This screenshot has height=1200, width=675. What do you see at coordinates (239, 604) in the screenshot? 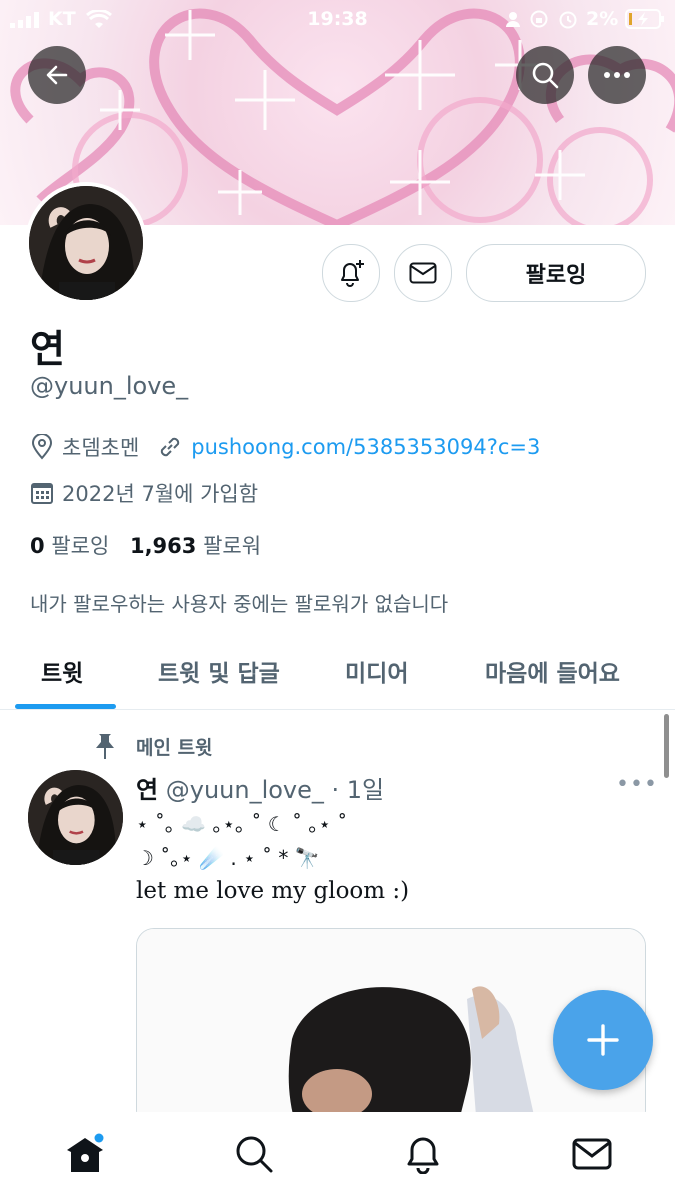
I see `followed-by-note: 내가 팔로우하는 사용자 중에는 팔로워가 없습니다` at bounding box center [239, 604].